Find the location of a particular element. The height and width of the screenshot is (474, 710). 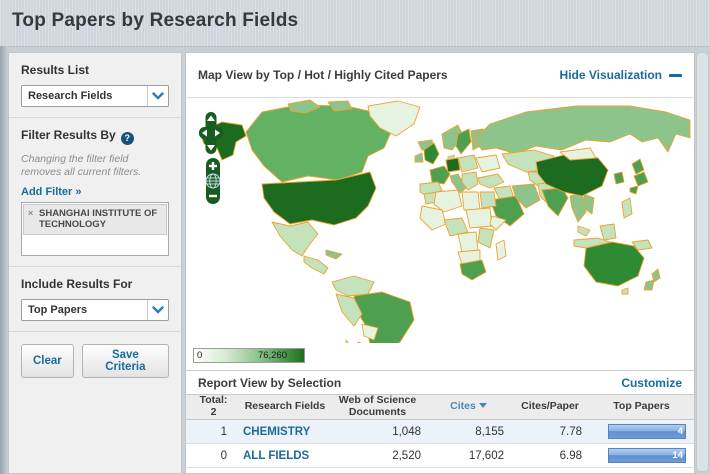

cites-per-paper-value: 6.98 is located at coordinates (570, 455).